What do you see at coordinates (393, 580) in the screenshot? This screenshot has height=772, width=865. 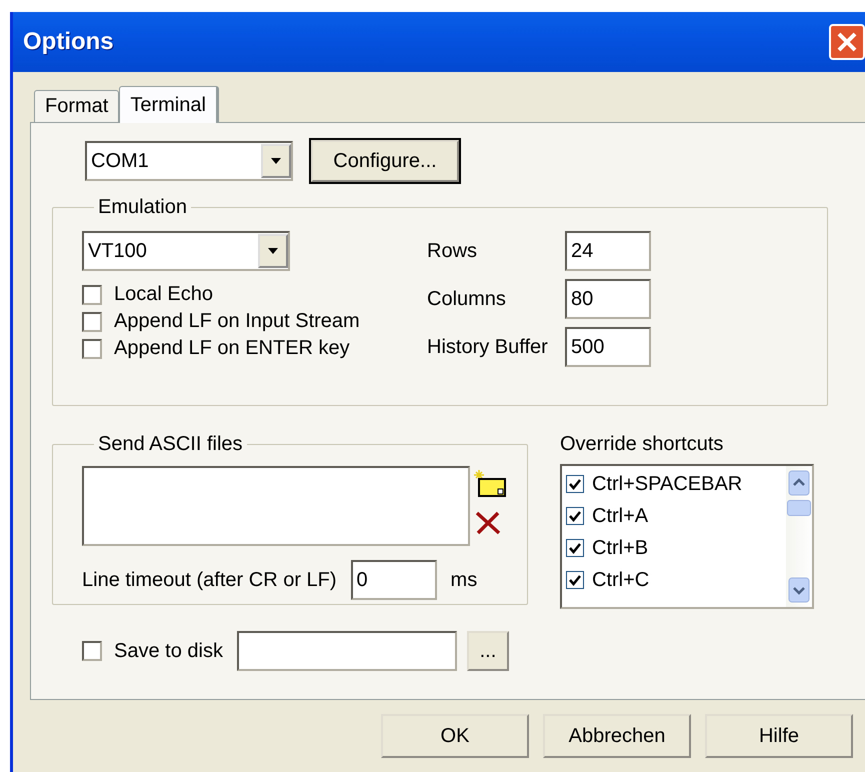 I see `timeout-field: 0` at bounding box center [393, 580].